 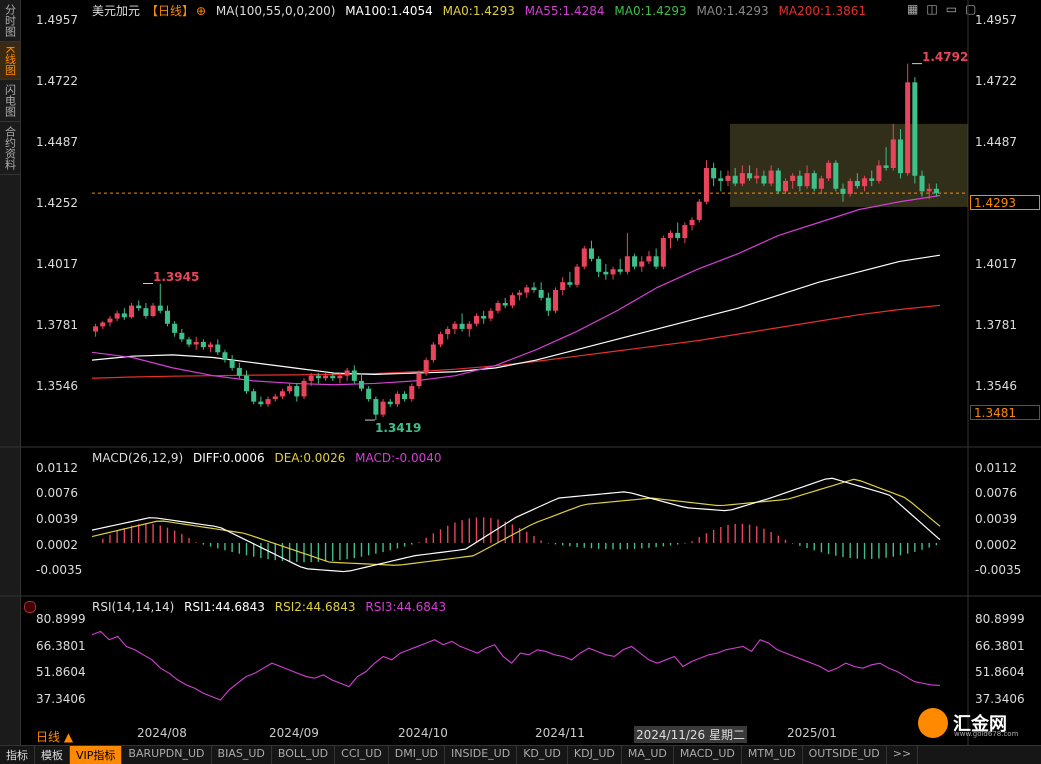 I want to click on indicator-tab: 指标, so click(x=17, y=755).